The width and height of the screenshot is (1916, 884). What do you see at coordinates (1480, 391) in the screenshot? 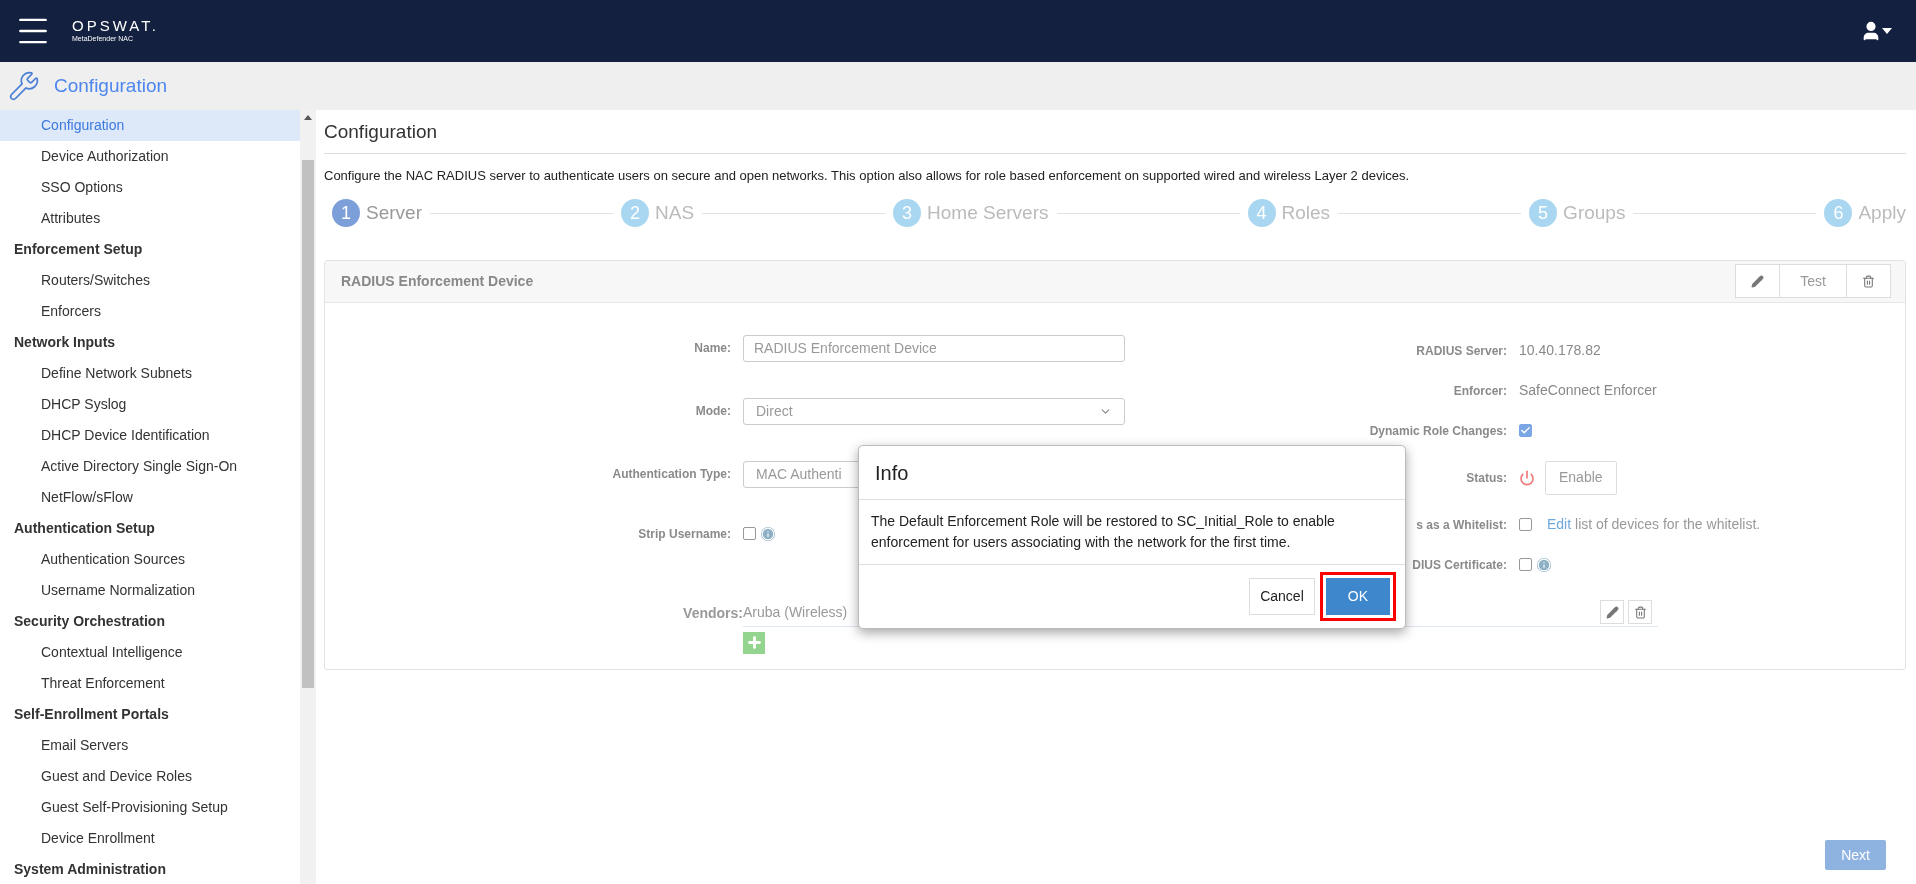
I see `field-label: Enforcer:` at bounding box center [1480, 391].